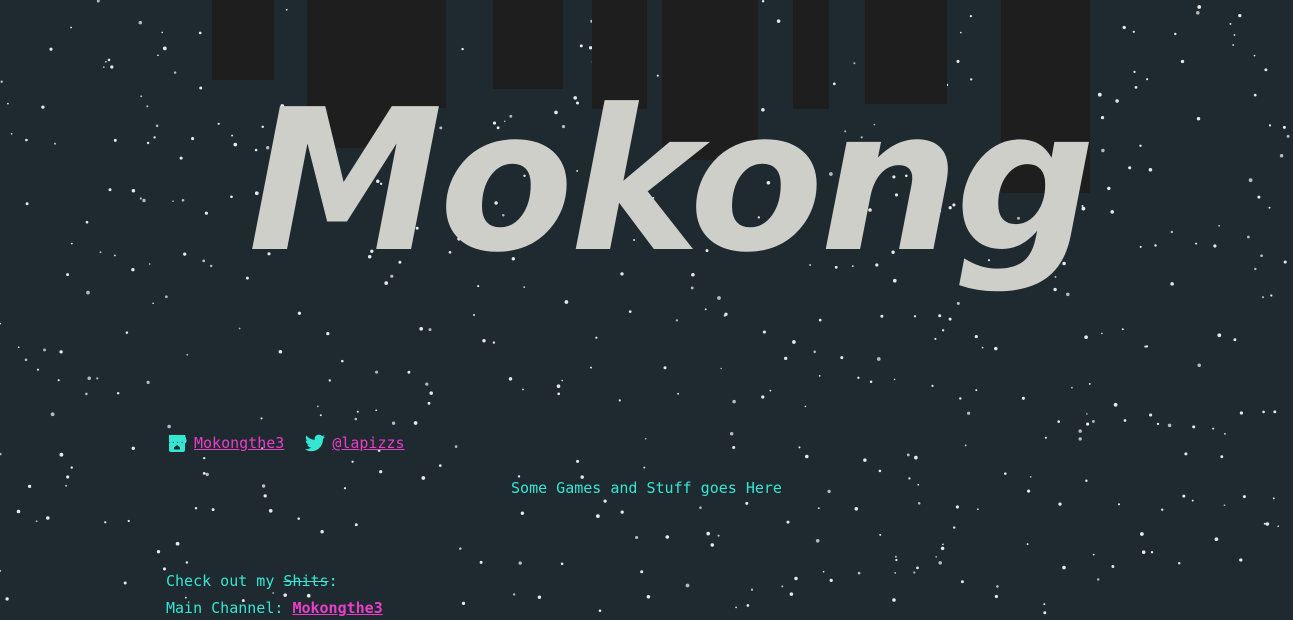  Describe the element at coordinates (333, 581) in the screenshot. I see `check-out-suffix: :` at that location.